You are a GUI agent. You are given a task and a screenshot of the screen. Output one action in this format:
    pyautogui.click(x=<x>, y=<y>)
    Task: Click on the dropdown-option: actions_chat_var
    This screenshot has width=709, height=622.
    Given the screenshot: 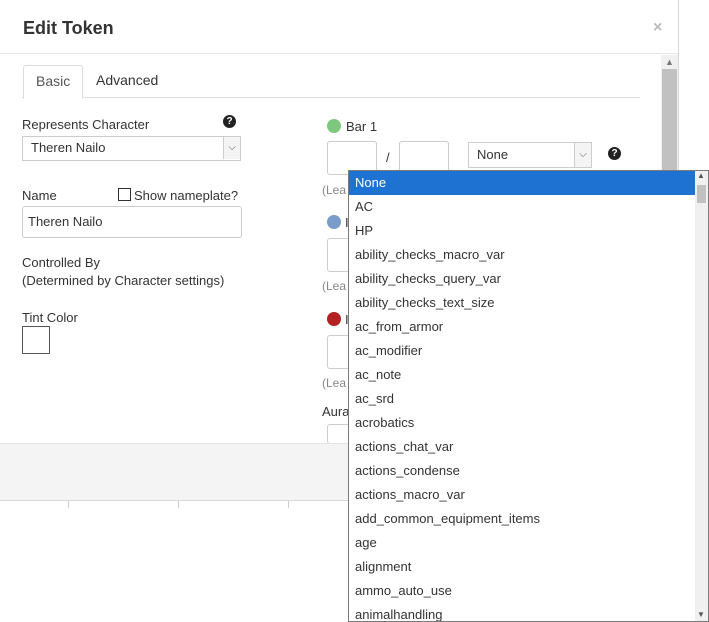 What is the action you would take?
    pyautogui.click(x=522, y=447)
    